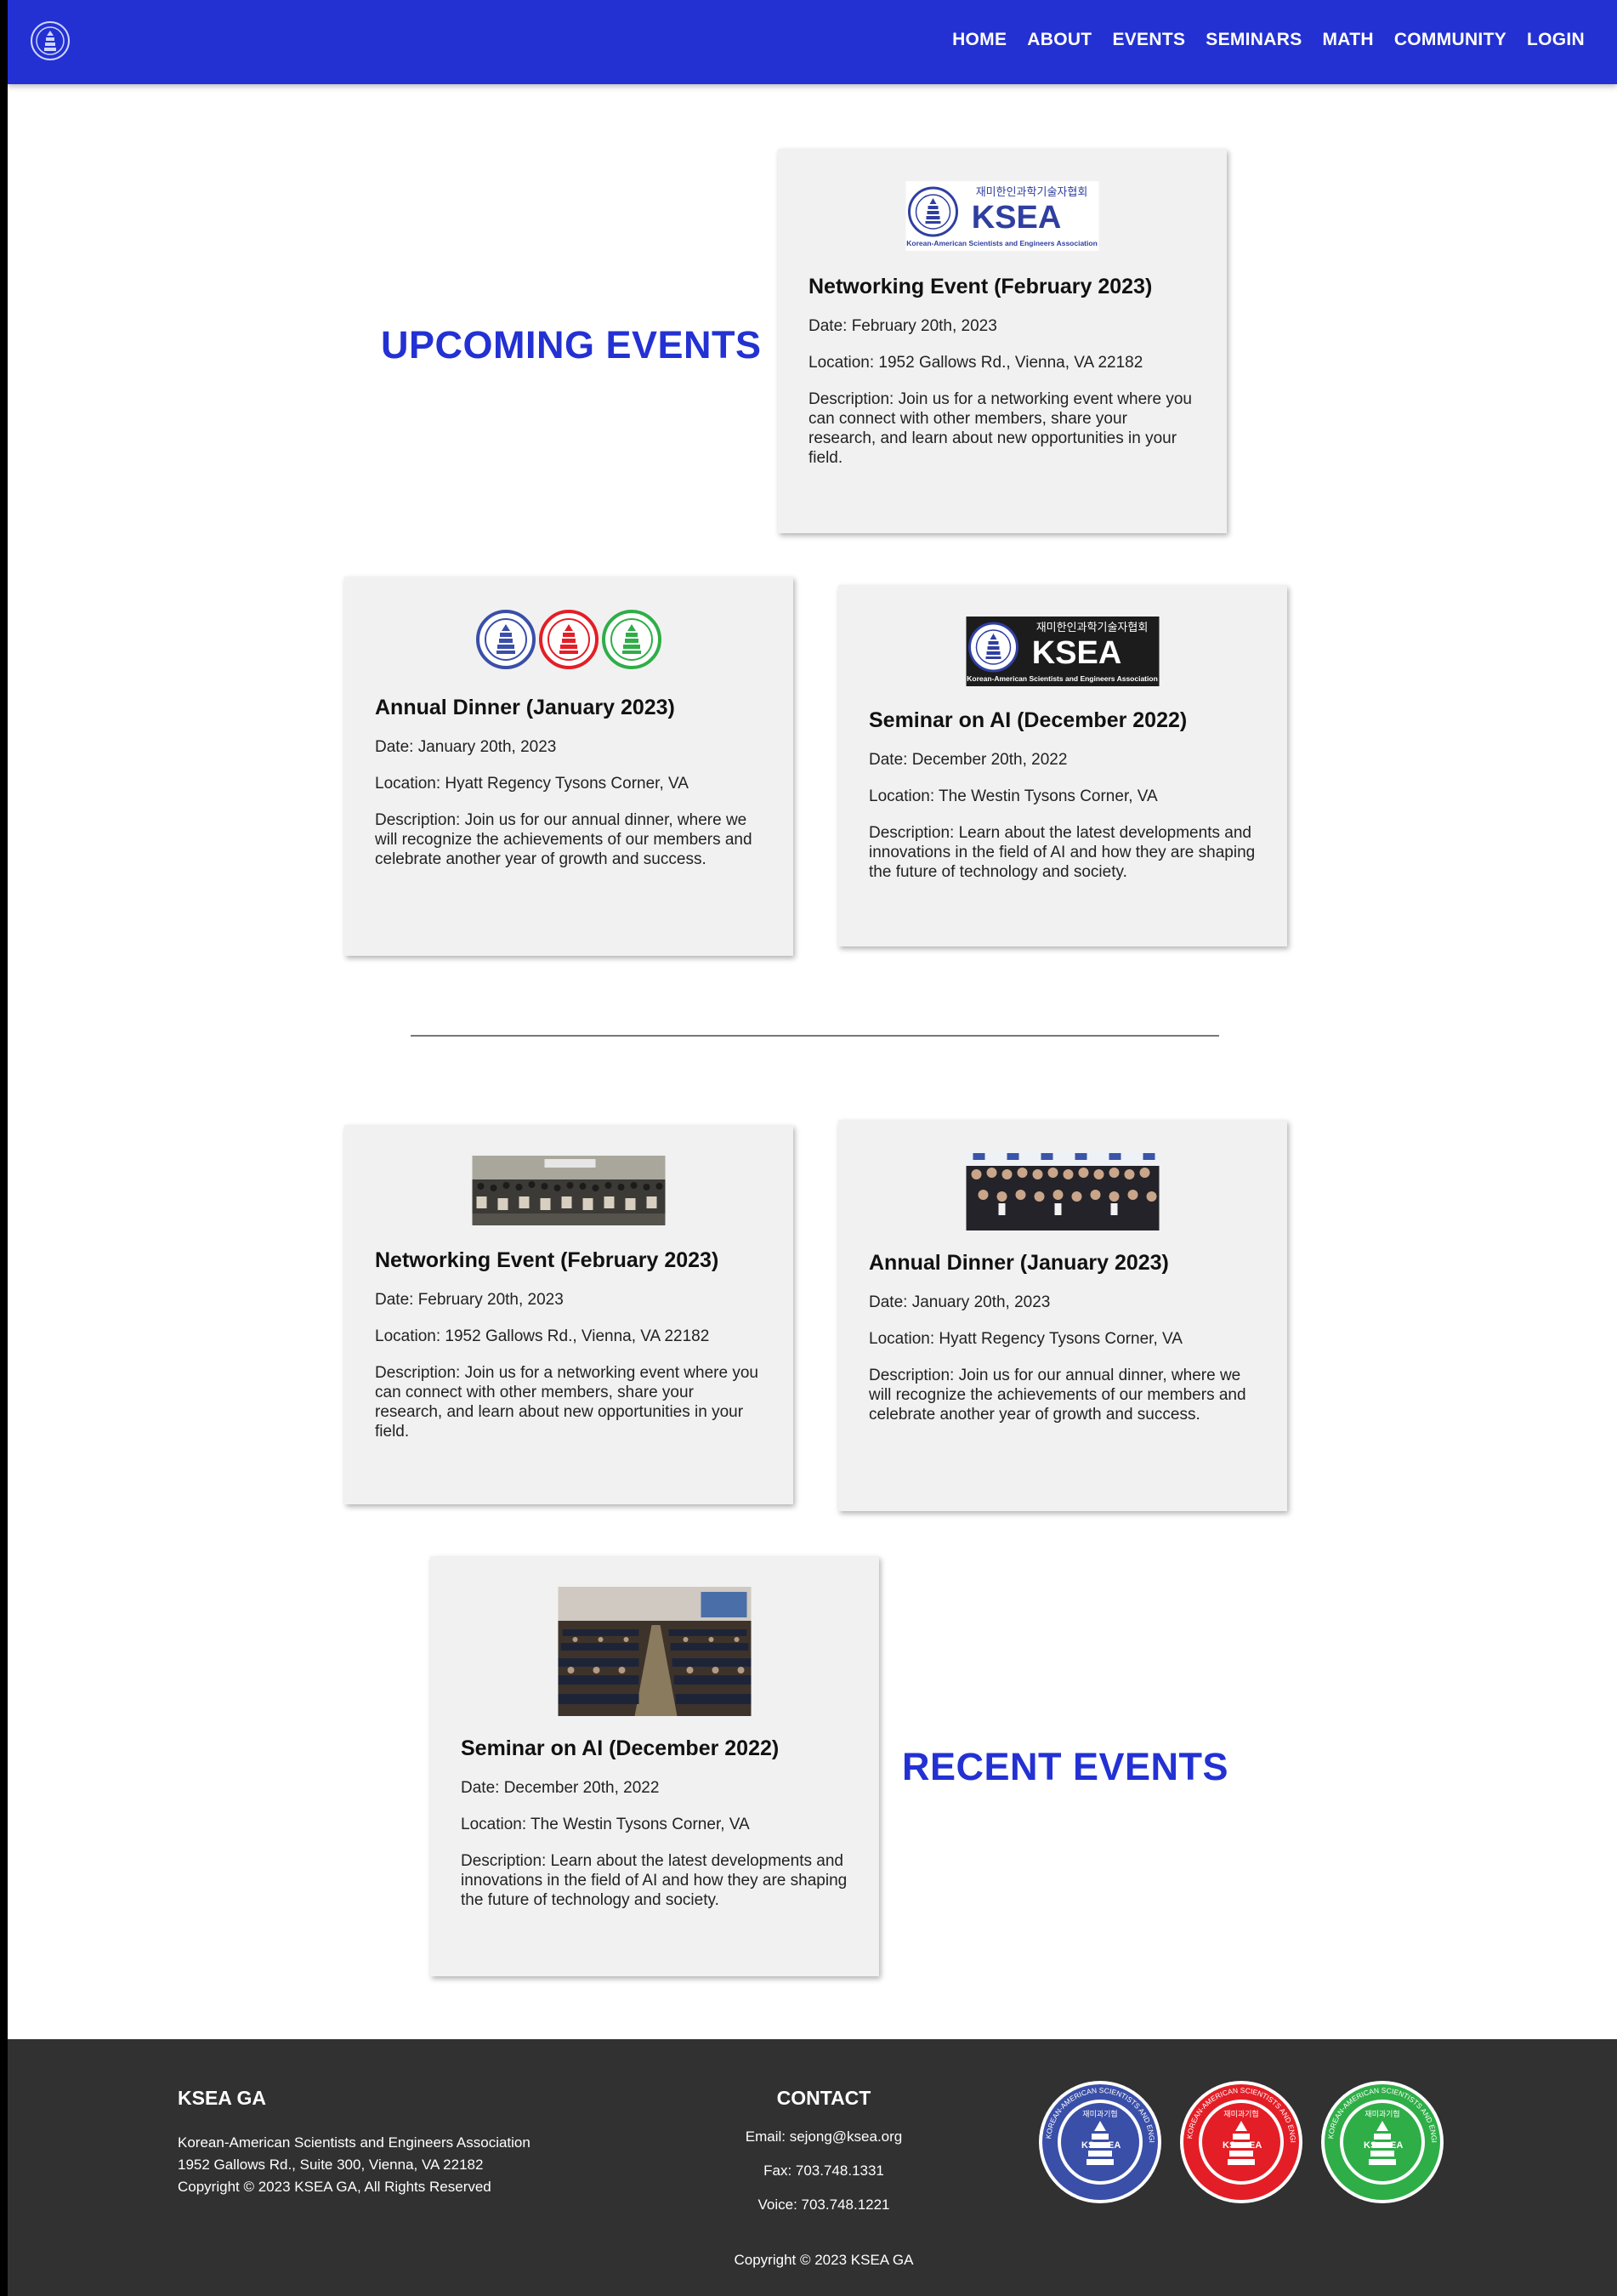 This screenshot has width=1617, height=2296. I want to click on auditorium-photo-image, so click(655, 1651).